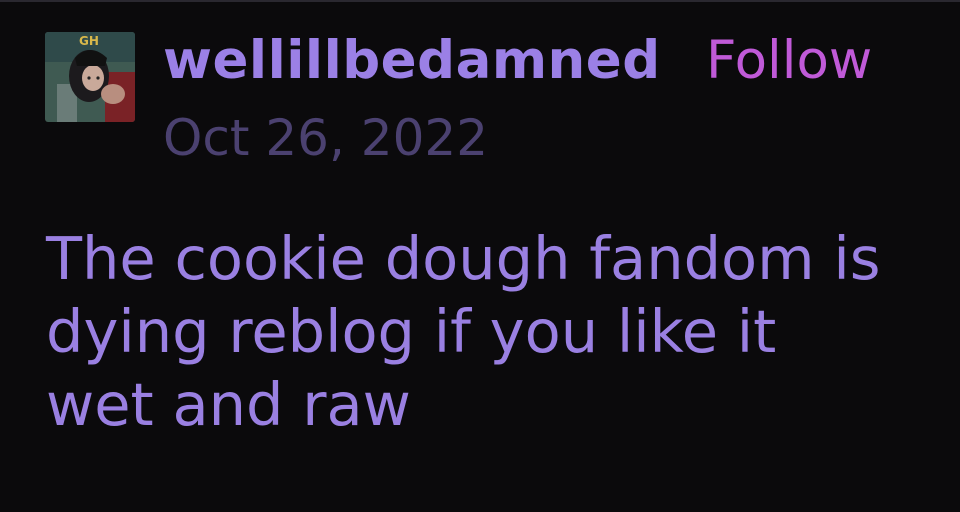 The height and width of the screenshot is (512, 960). I want to click on avatar-text: GH, so click(89, 41).